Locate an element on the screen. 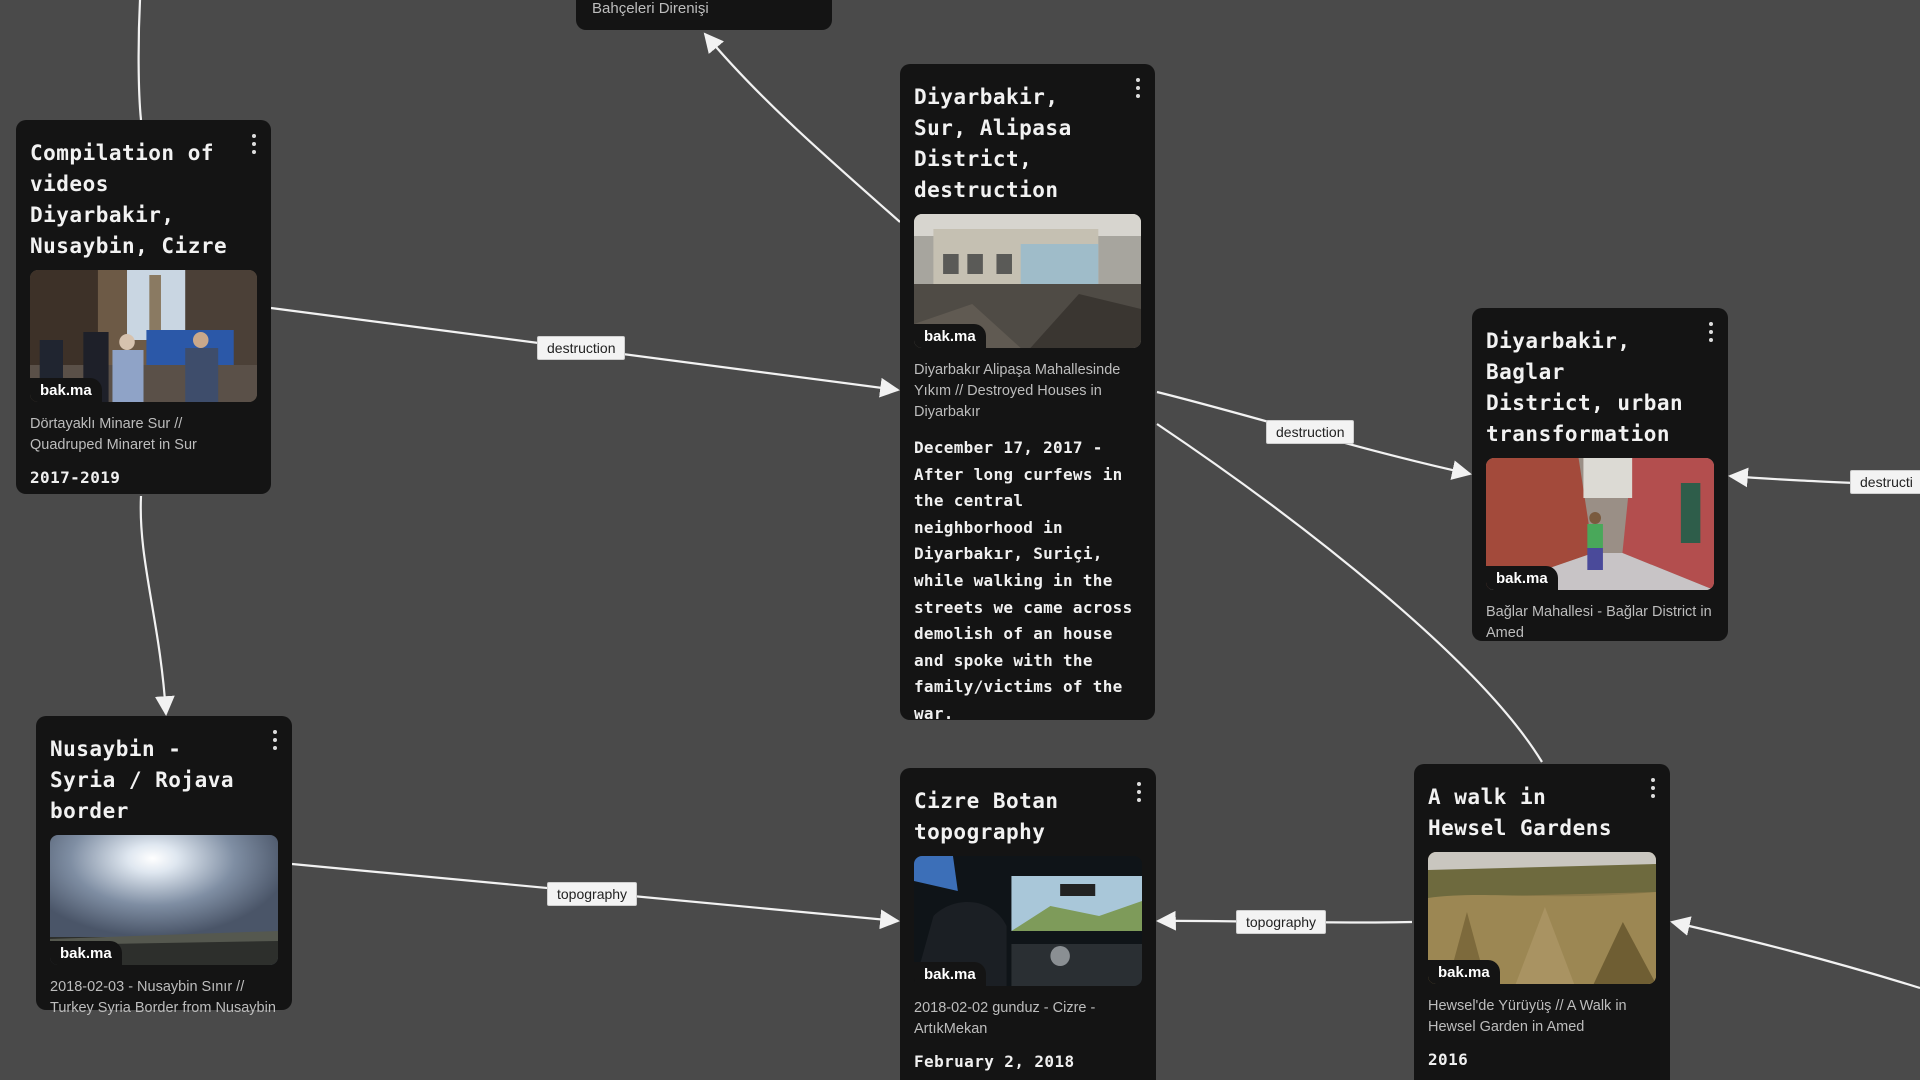 The height and width of the screenshot is (1080, 1920). edge-label-offscreen-baglar: destructi is located at coordinates (1885, 482).